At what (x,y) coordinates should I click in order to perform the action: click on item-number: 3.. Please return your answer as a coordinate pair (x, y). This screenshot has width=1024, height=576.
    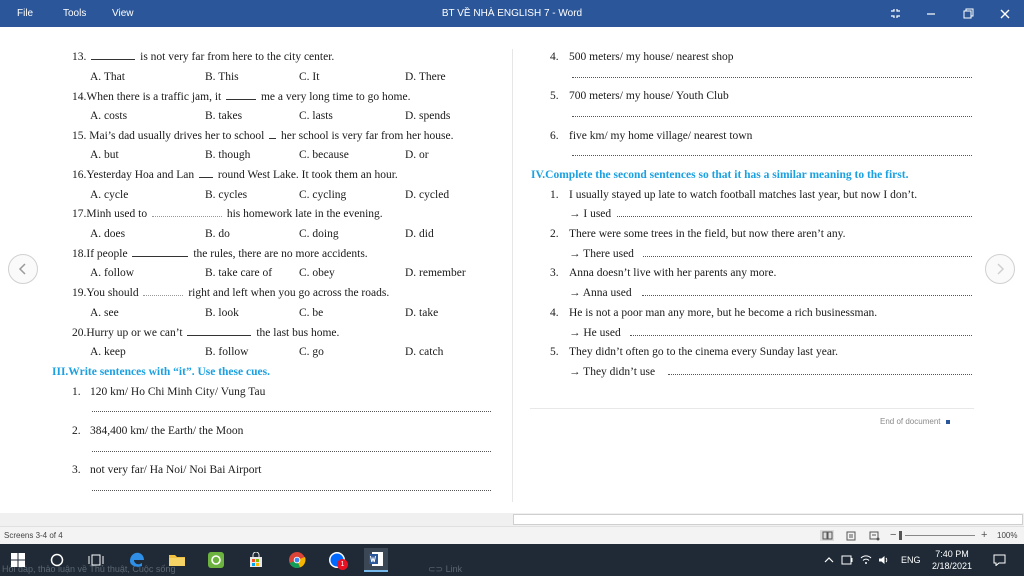
    Looking at the image, I should click on (554, 273).